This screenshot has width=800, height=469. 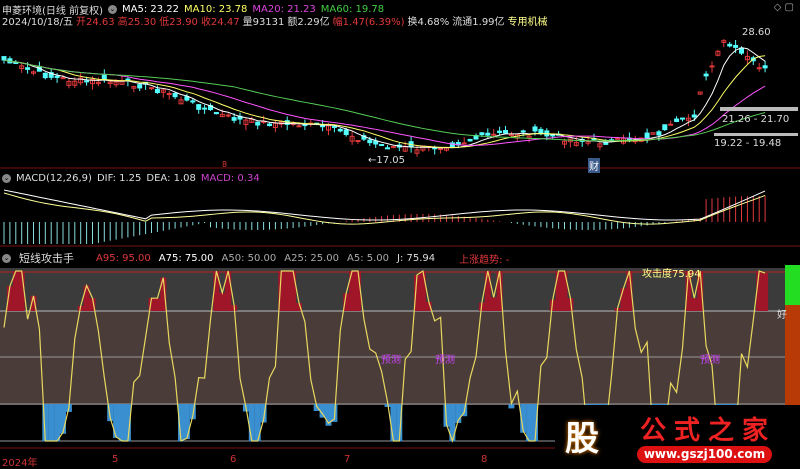 What do you see at coordinates (368, 258) in the screenshot?
I see `a5-value: A5: 5.00` at bounding box center [368, 258].